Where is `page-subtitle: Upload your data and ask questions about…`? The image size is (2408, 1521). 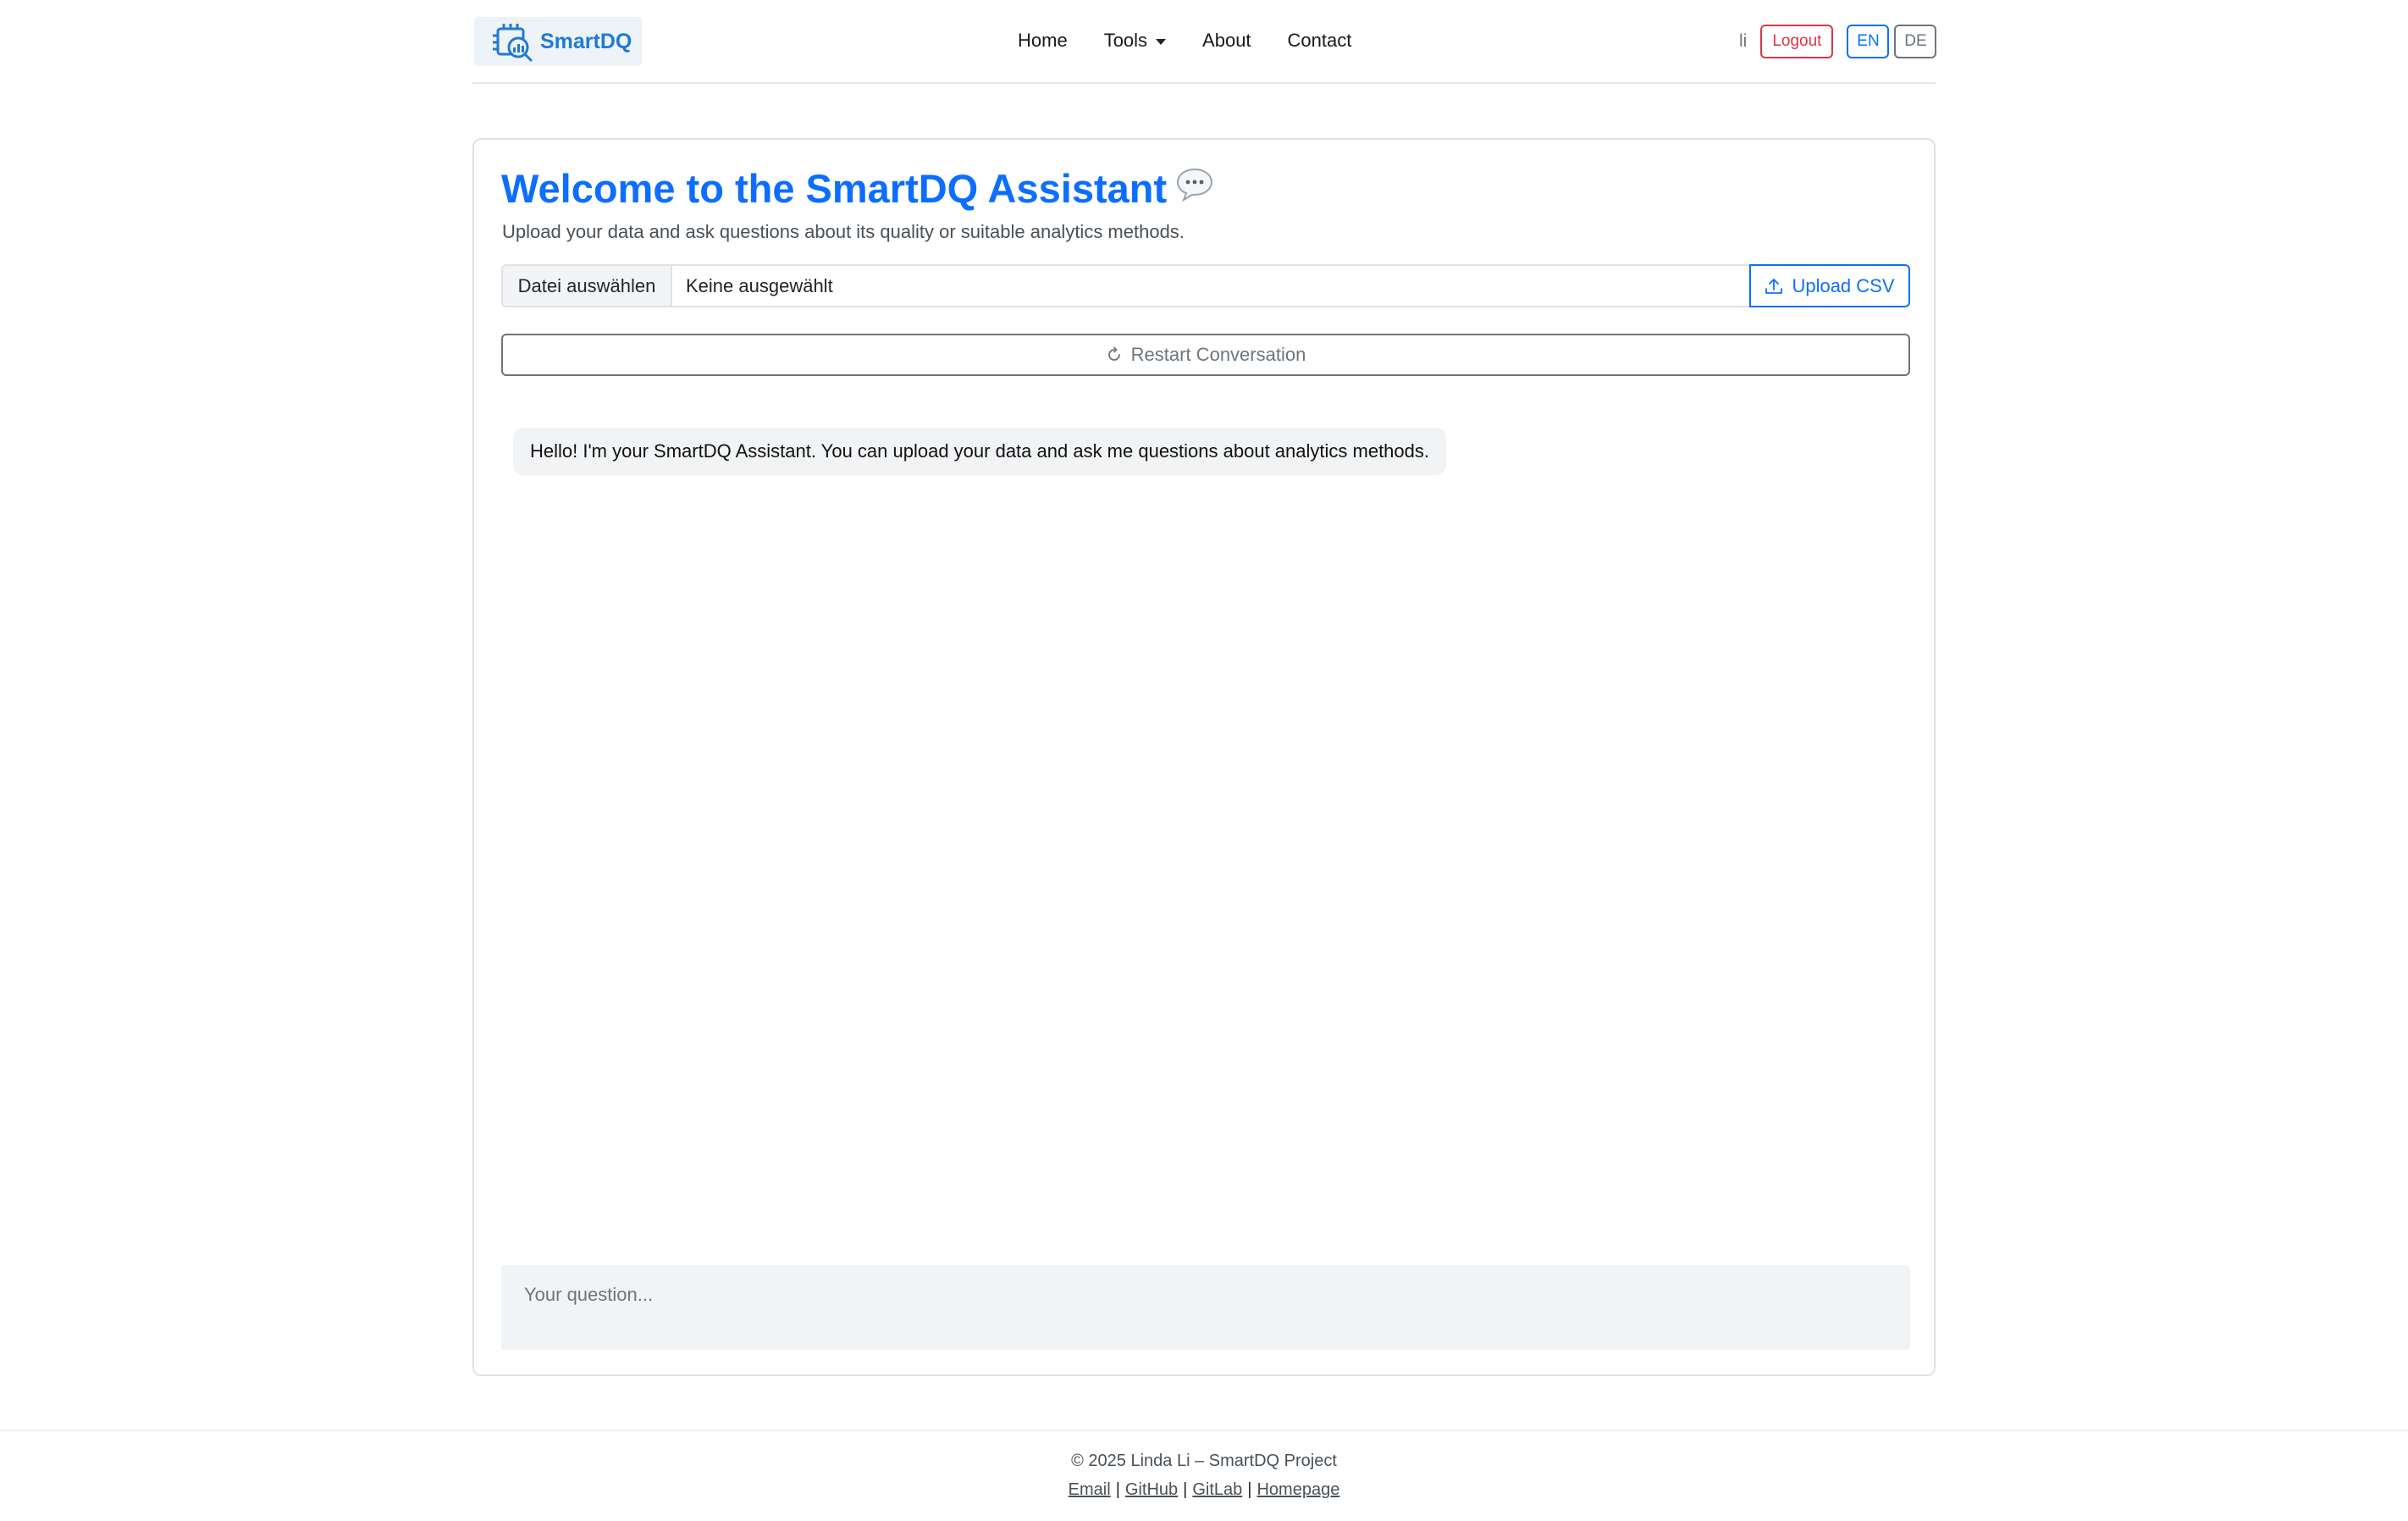 page-subtitle: Upload your data and ask questions about… is located at coordinates (843, 232).